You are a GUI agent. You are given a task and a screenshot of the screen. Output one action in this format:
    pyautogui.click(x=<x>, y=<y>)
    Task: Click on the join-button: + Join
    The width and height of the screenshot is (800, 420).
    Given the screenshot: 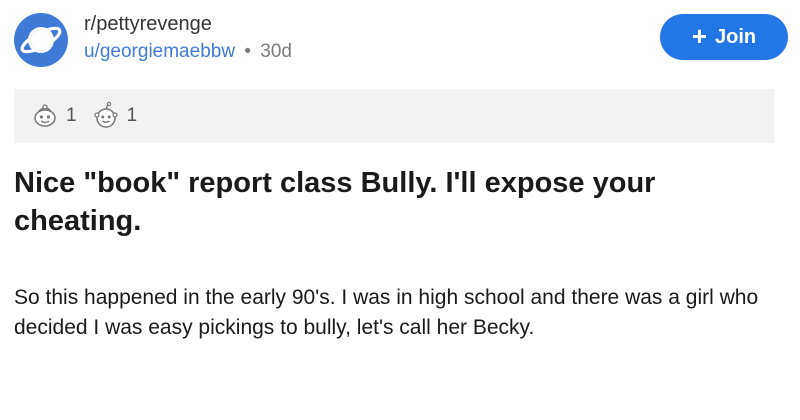 What is the action you would take?
    pyautogui.click(x=724, y=37)
    